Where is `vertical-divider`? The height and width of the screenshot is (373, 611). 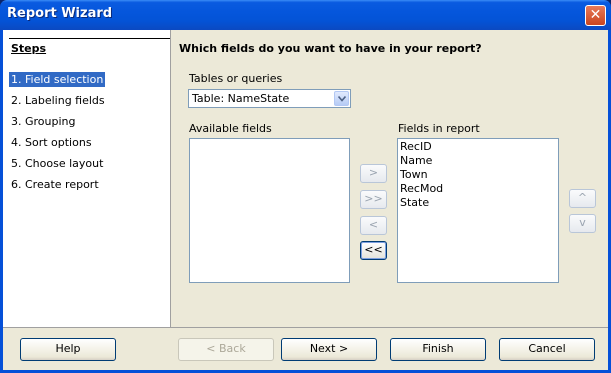
vertical-divider is located at coordinates (170, 178).